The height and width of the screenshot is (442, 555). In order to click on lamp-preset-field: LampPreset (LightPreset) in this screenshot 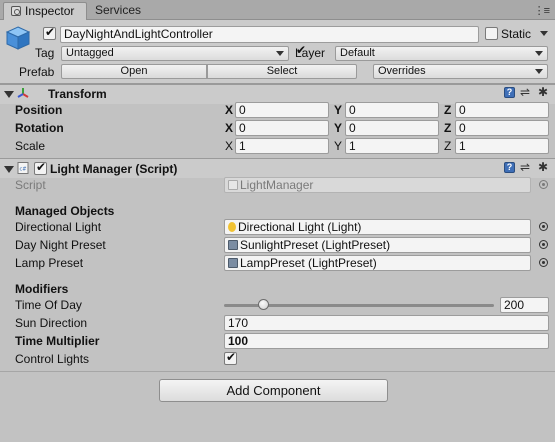, I will do `click(377, 263)`.